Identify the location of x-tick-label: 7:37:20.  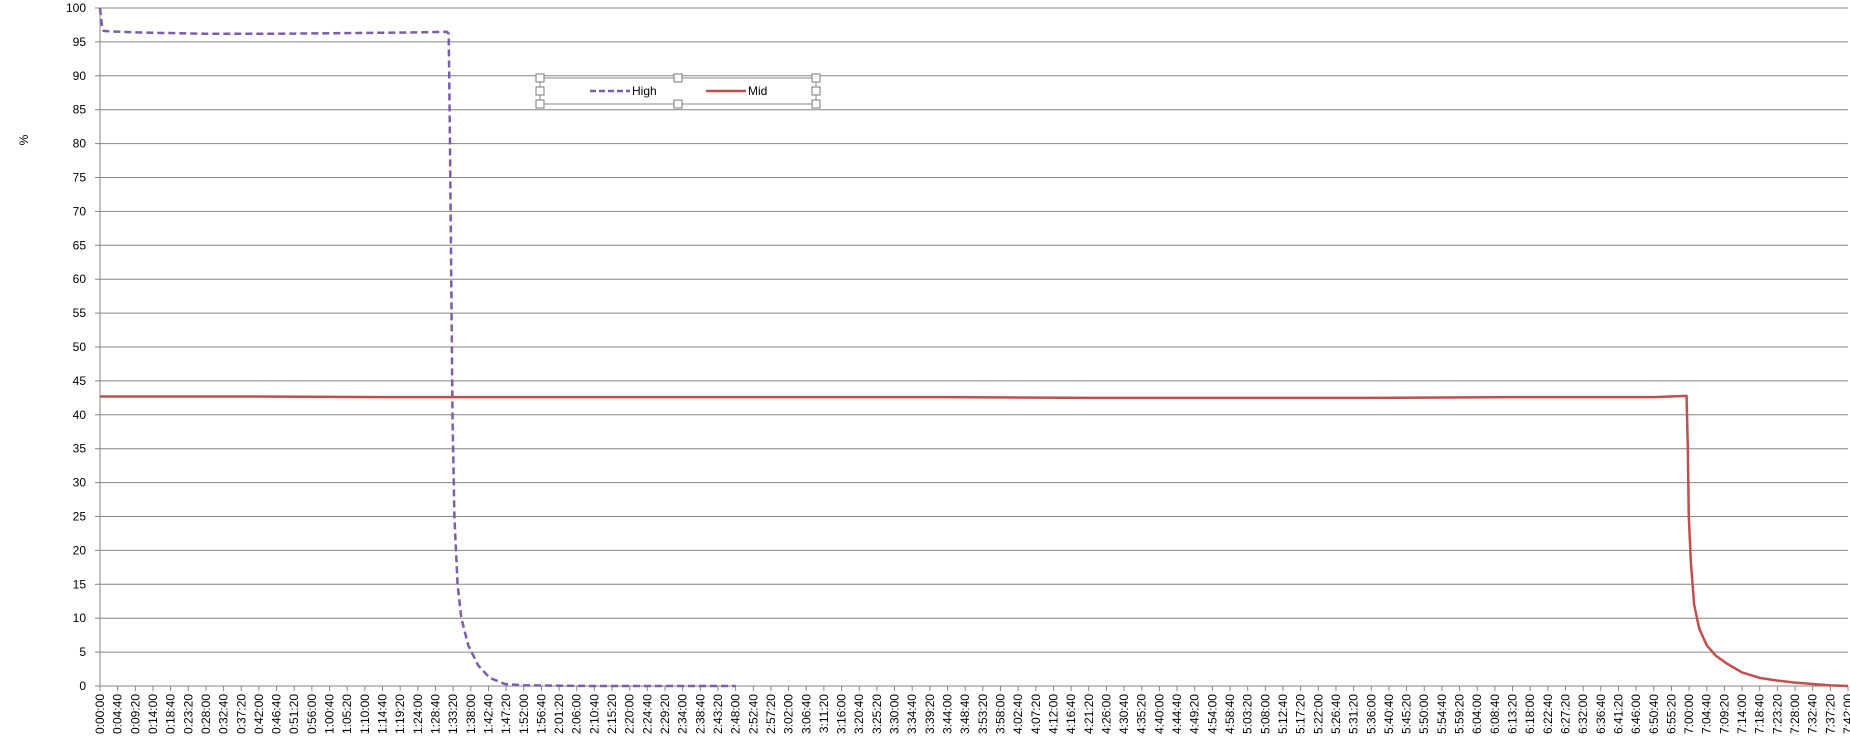
(1830, 714).